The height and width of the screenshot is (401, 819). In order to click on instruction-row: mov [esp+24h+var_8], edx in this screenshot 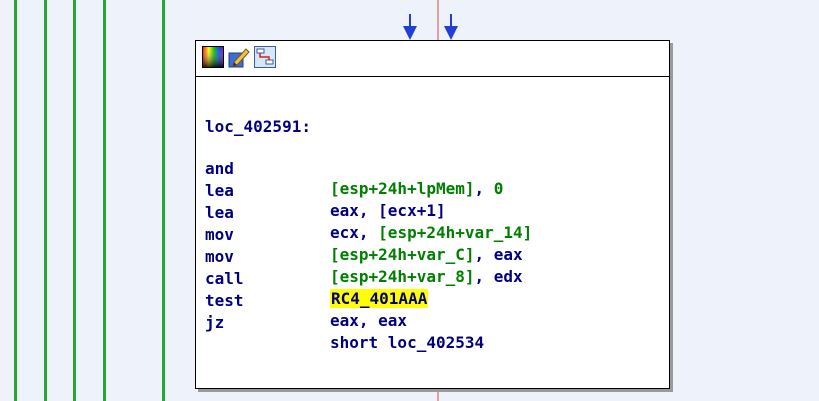, I will do `click(435, 256)`.